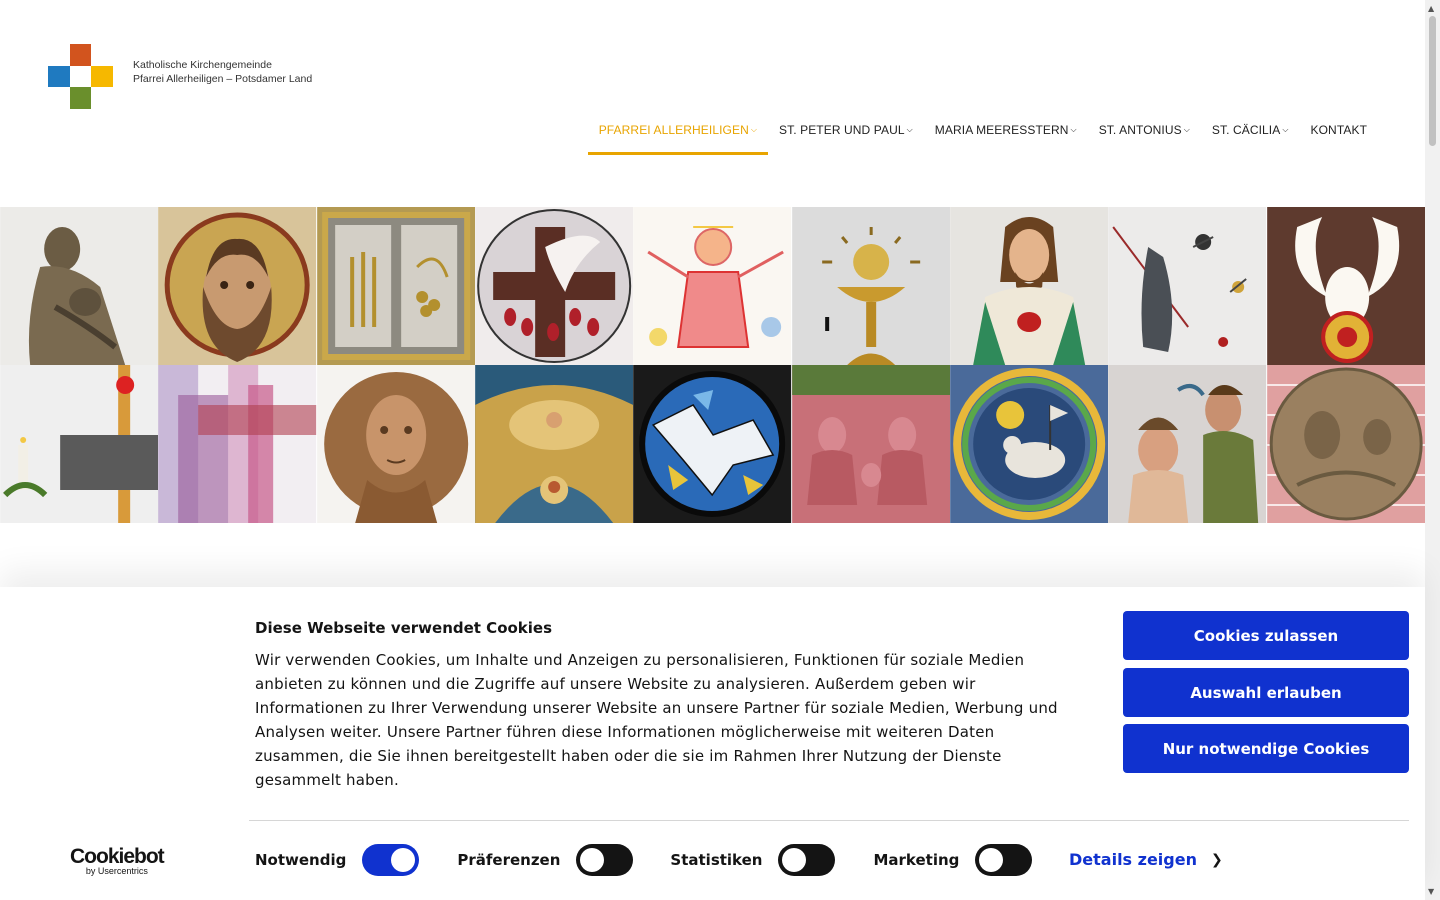 This screenshot has width=1440, height=900. I want to click on nav-item-pfarrei-allerheiligen: PFARREI ALLERHEILIGEN ⌵, so click(678, 133).